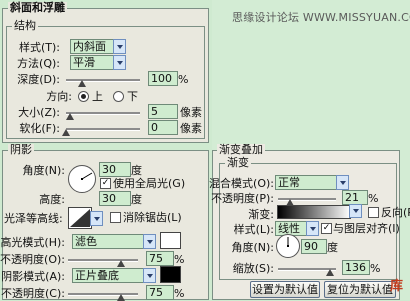 This screenshot has width=410, height=301. I want to click on gloss-contour-picker, so click(80, 218).